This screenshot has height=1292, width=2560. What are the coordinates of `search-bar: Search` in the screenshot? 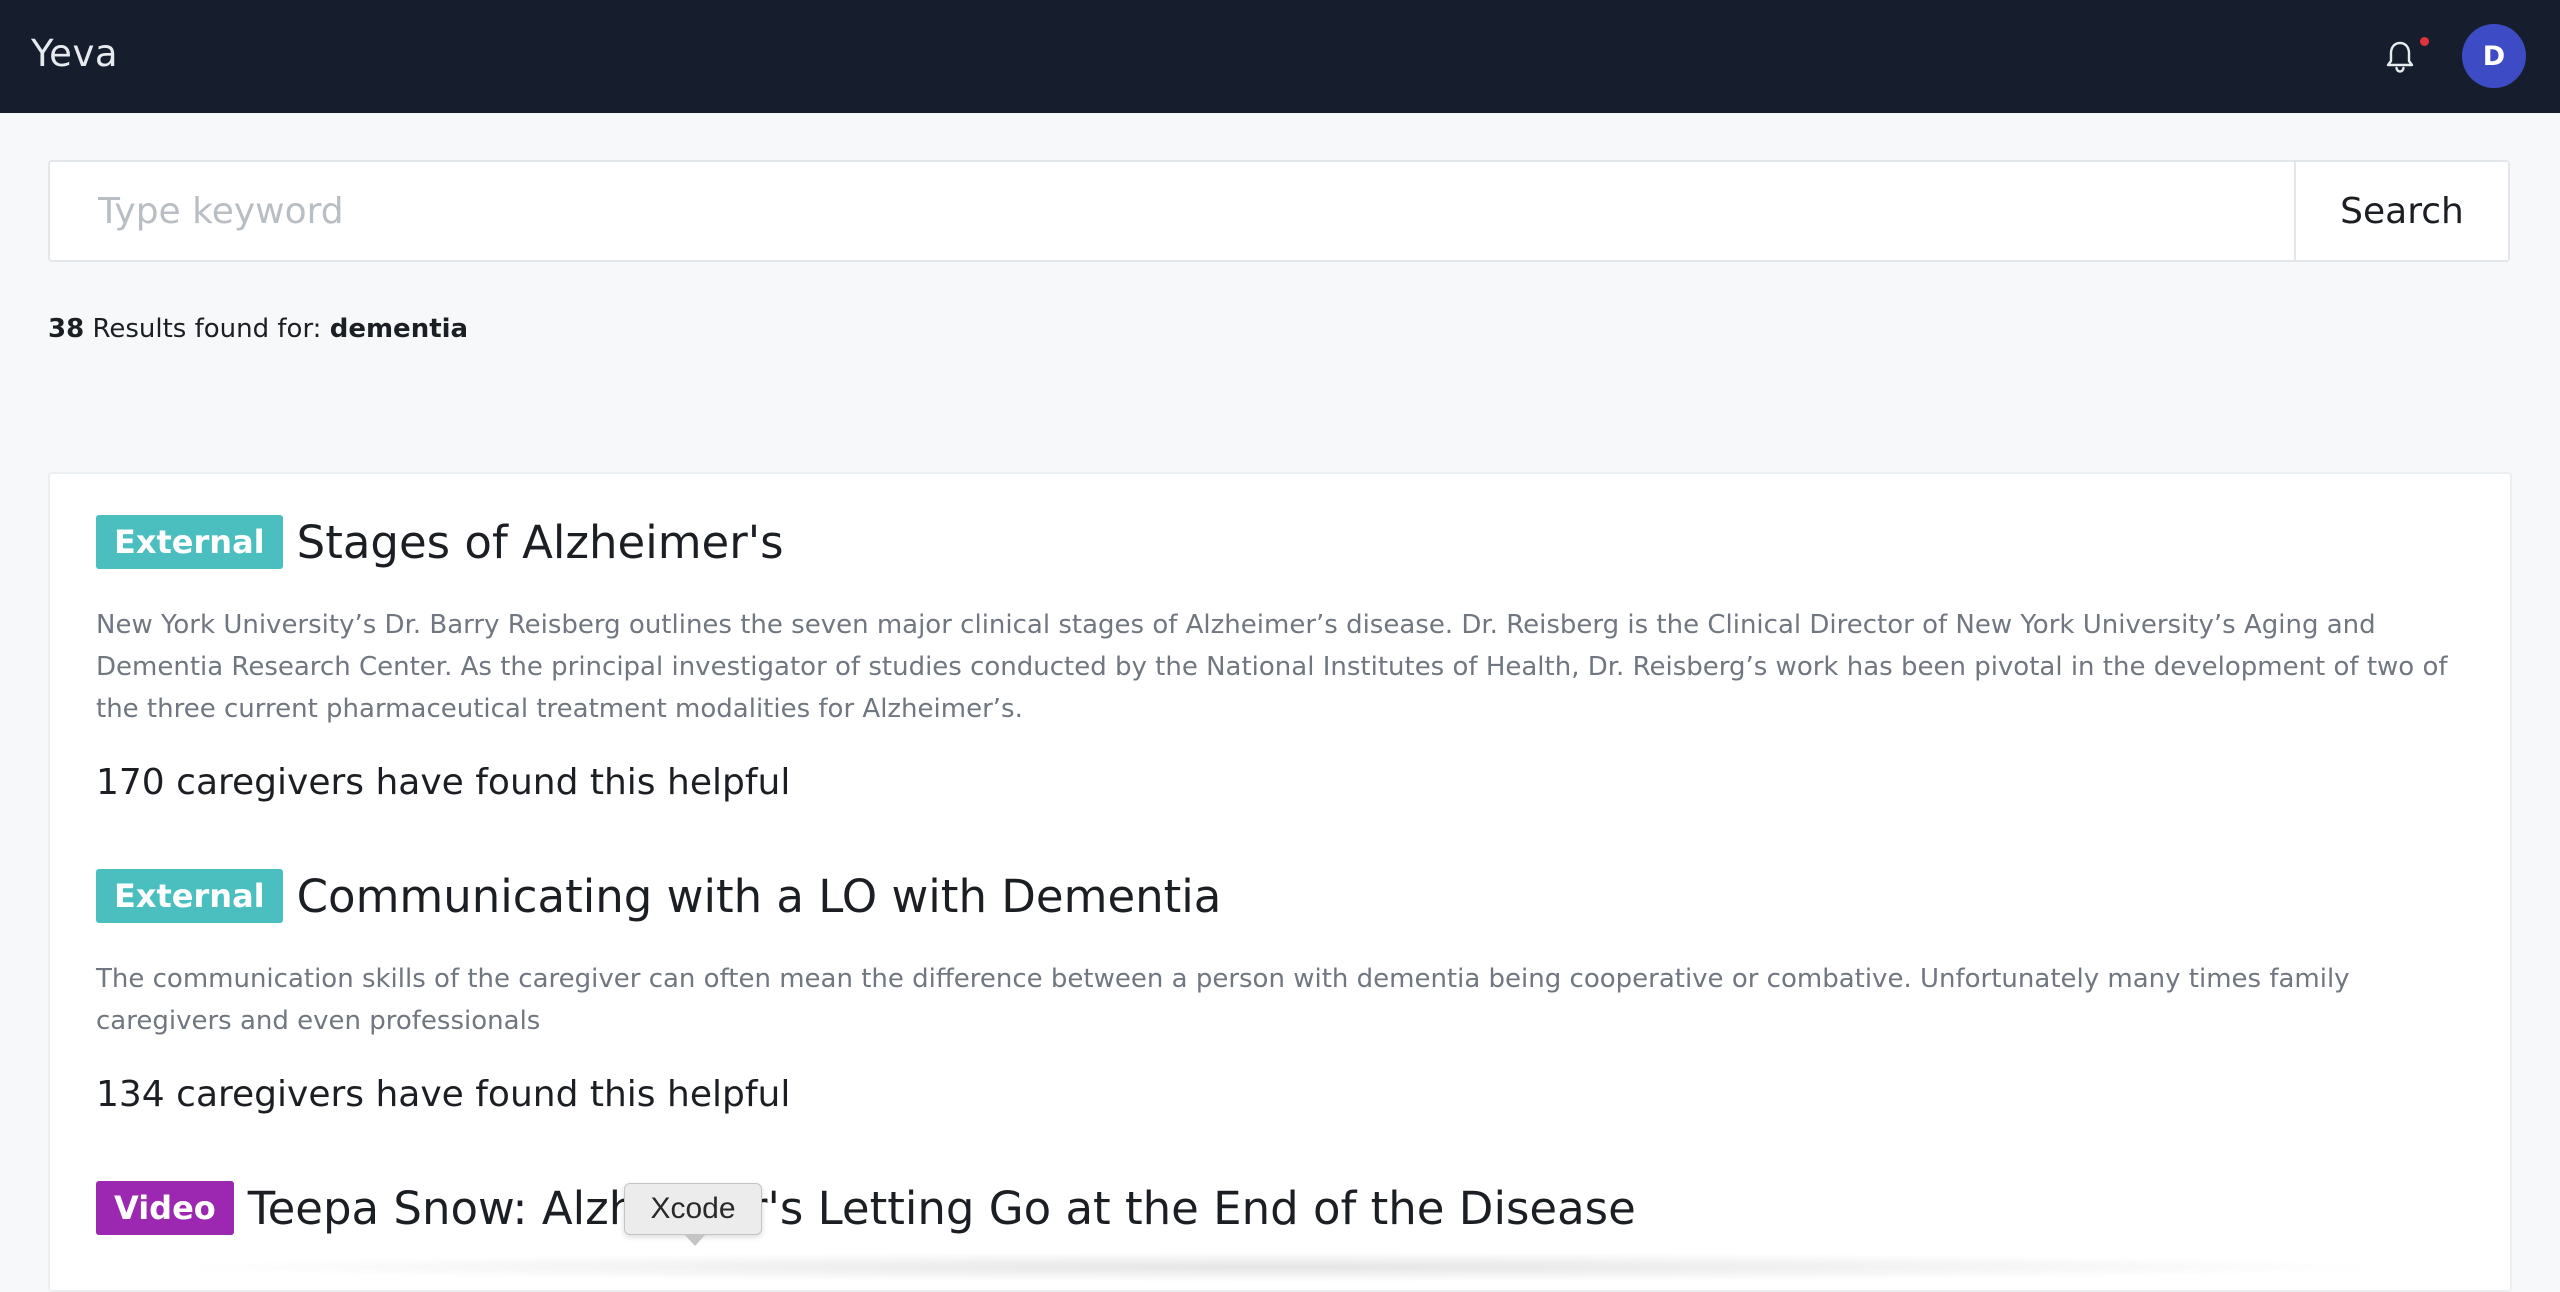 It's located at (1279, 211).